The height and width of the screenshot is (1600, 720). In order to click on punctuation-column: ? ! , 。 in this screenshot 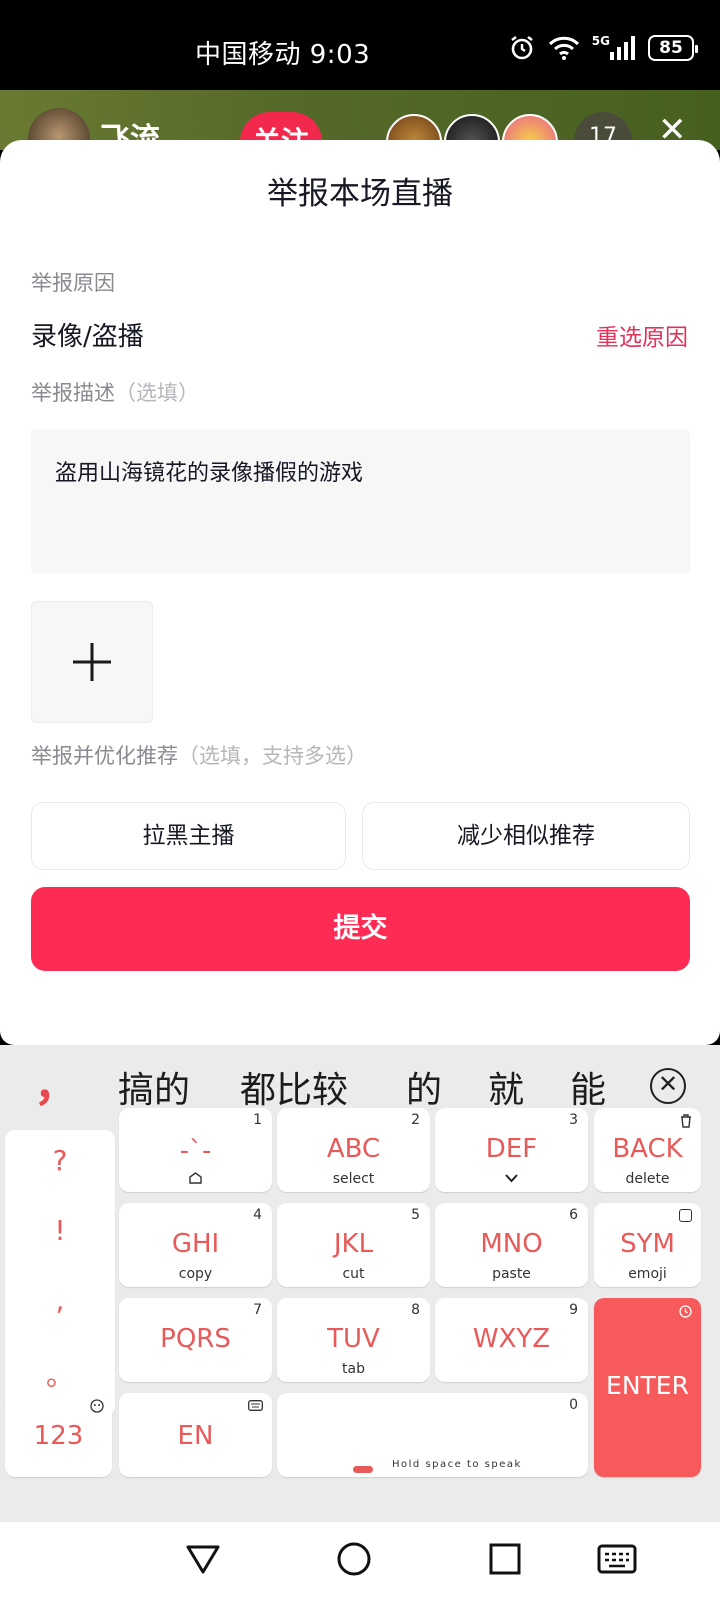, I will do `click(60, 1273)`.